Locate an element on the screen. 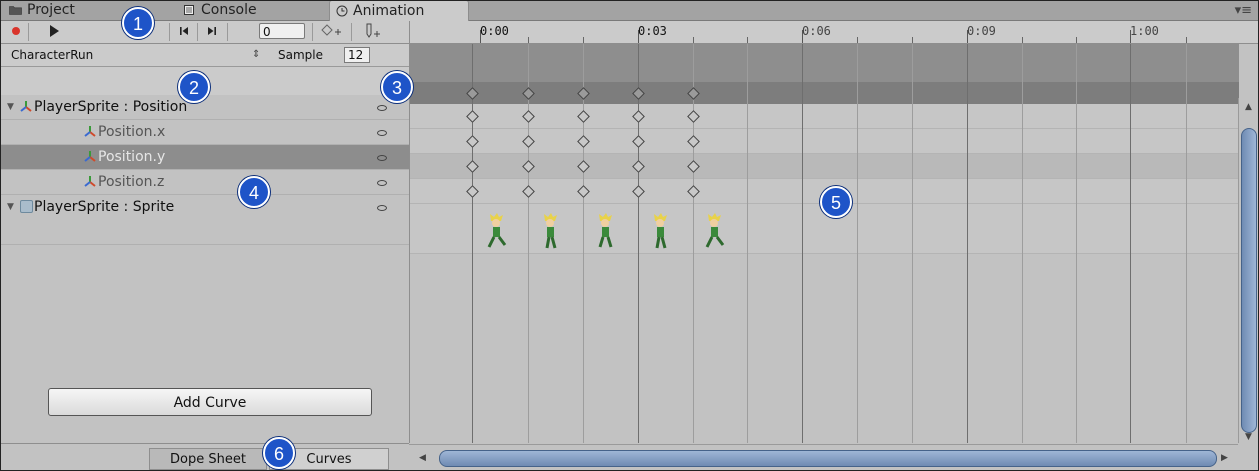 The height and width of the screenshot is (471, 1259). animation-toolbar: 0 is located at coordinates (205, 32).